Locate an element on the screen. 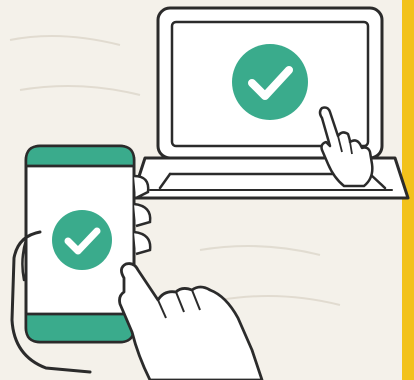 The width and height of the screenshot is (414, 380). phone-top-bar is located at coordinates (80, 156).